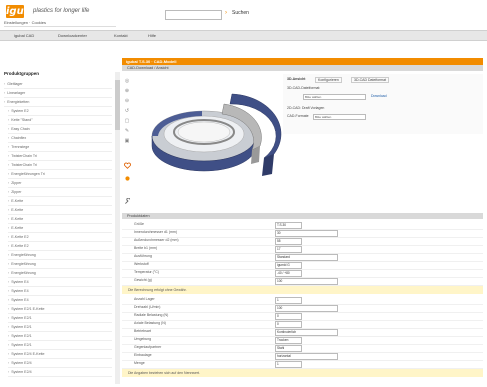 The width and height of the screenshot is (487, 387). What do you see at coordinates (127, 165) in the screenshot?
I see `heart-icon` at bounding box center [127, 165].